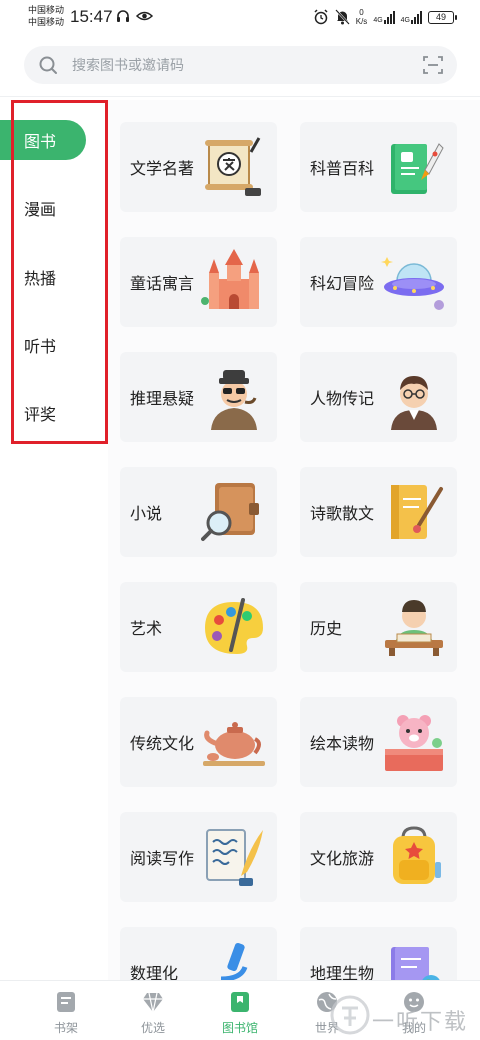 The height and width of the screenshot is (1040, 480). Describe the element at coordinates (433, 65) in the screenshot. I see `scan-icon` at that location.